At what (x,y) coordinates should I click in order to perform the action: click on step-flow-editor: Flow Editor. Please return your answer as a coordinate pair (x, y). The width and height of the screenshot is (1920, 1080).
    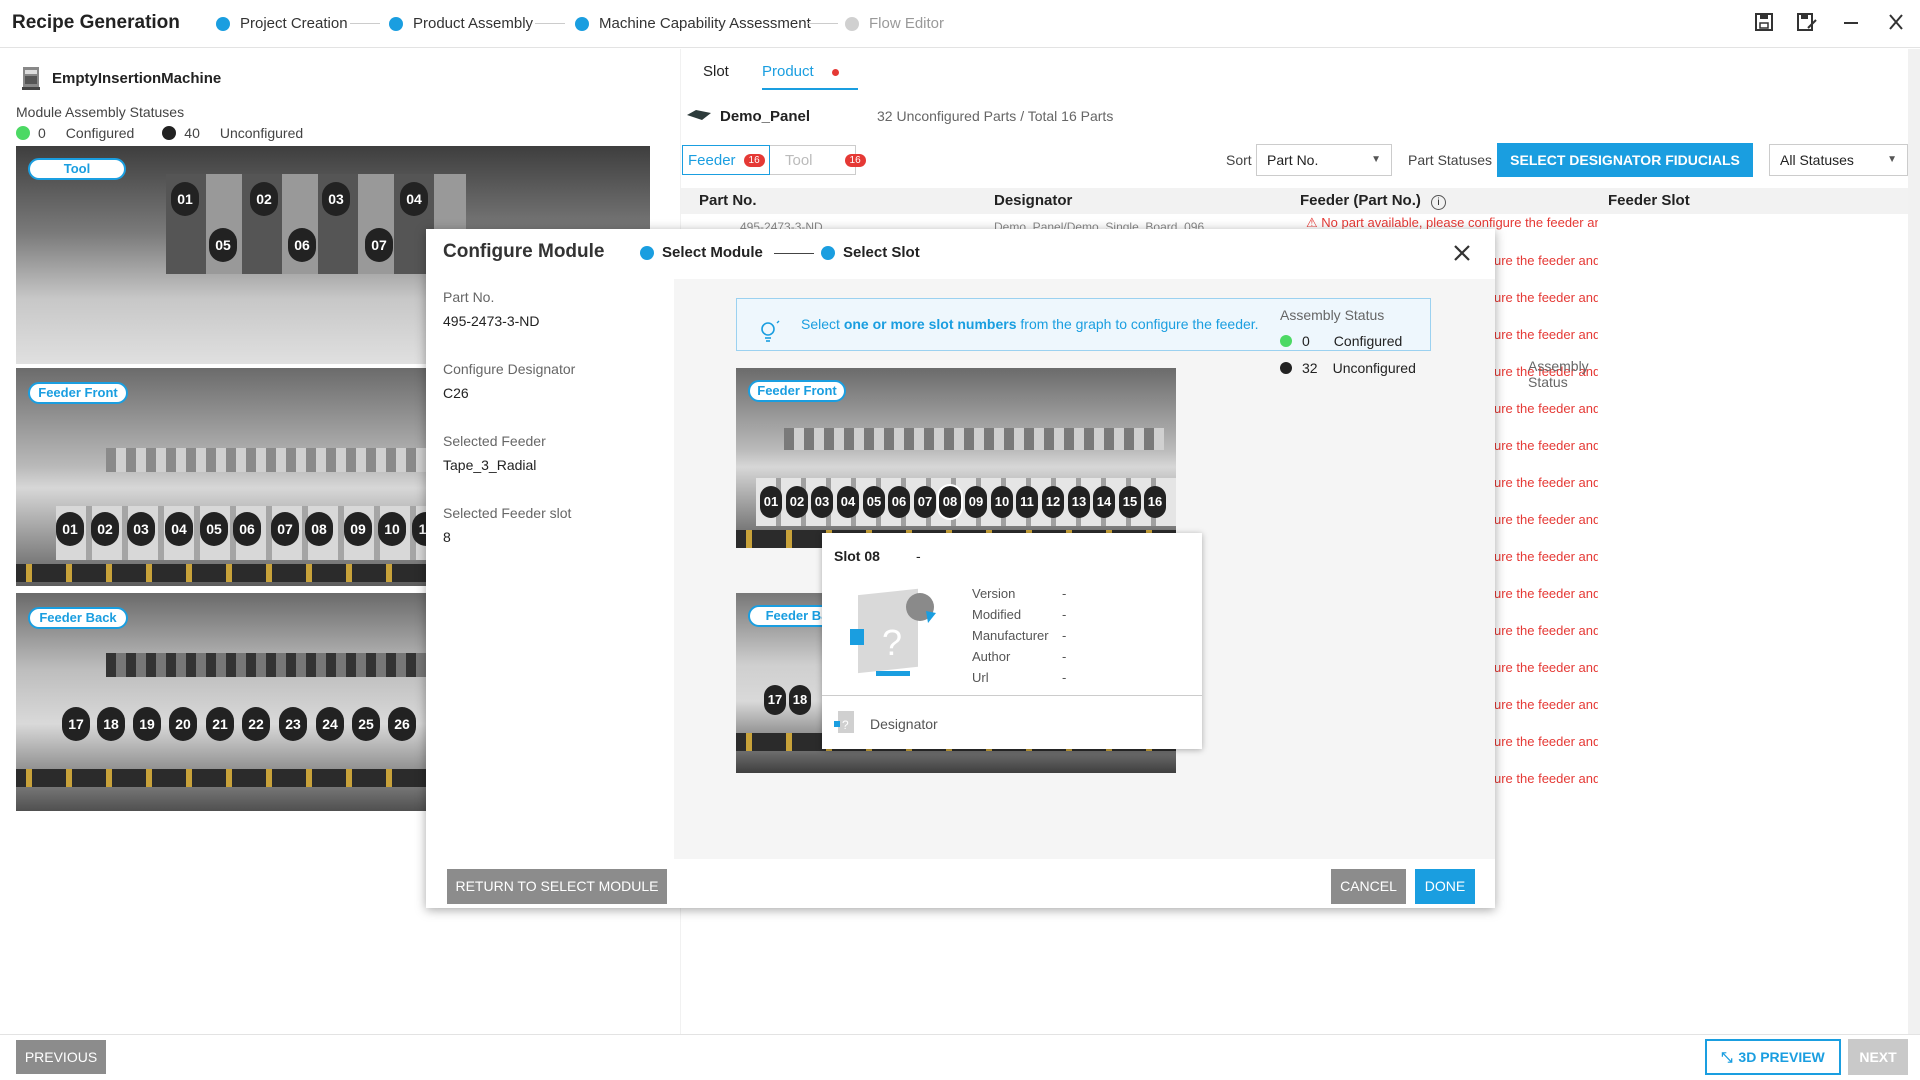
    Looking at the image, I should click on (894, 23).